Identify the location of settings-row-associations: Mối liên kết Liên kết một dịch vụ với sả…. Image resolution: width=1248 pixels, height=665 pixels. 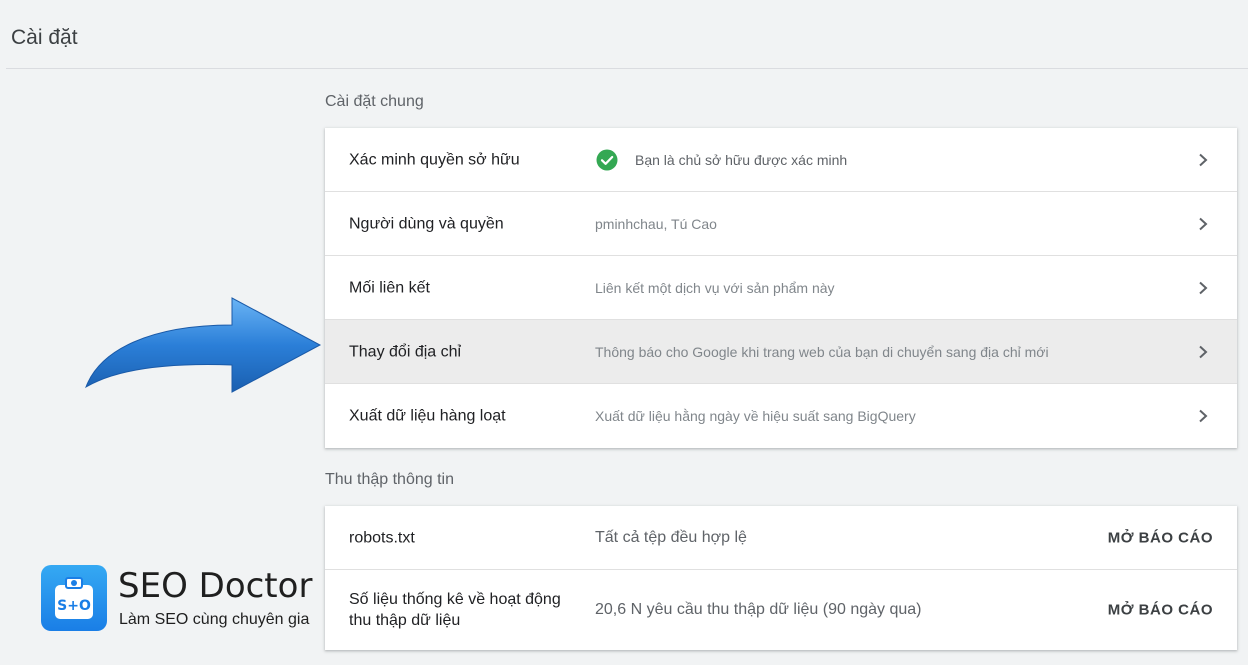
(781, 288).